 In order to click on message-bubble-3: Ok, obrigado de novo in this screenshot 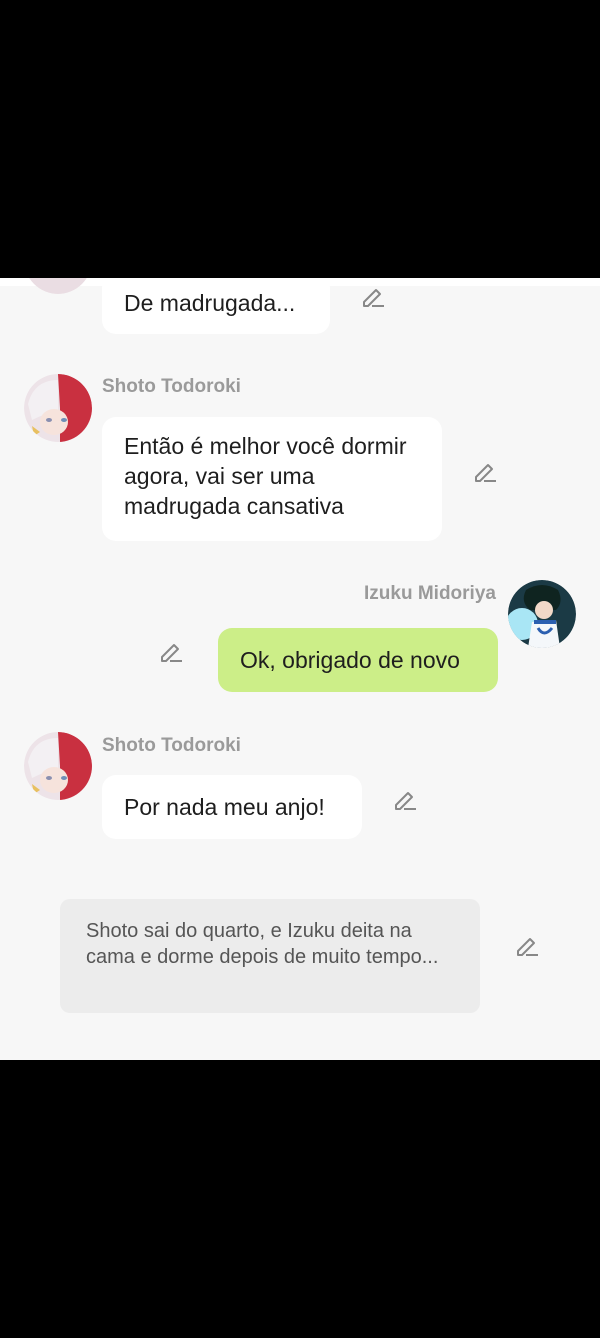, I will do `click(358, 660)`.